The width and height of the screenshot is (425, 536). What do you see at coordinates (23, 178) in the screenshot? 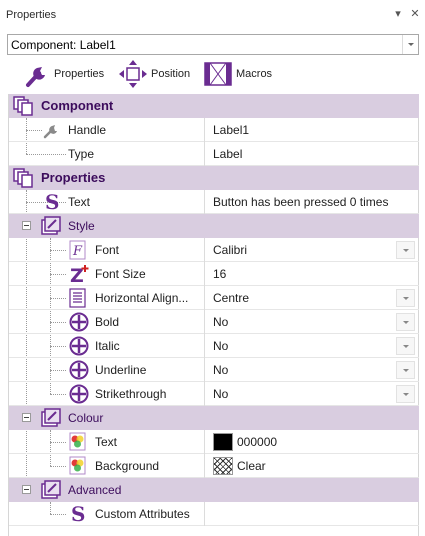
I see `pages-icon` at bounding box center [23, 178].